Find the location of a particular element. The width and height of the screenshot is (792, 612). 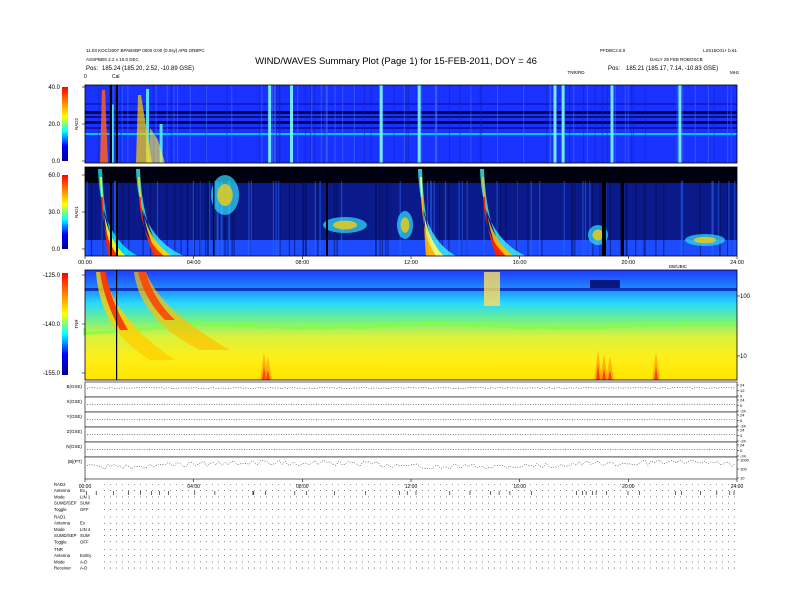

y-tick-label: 20.0 is located at coordinates (54, 125).